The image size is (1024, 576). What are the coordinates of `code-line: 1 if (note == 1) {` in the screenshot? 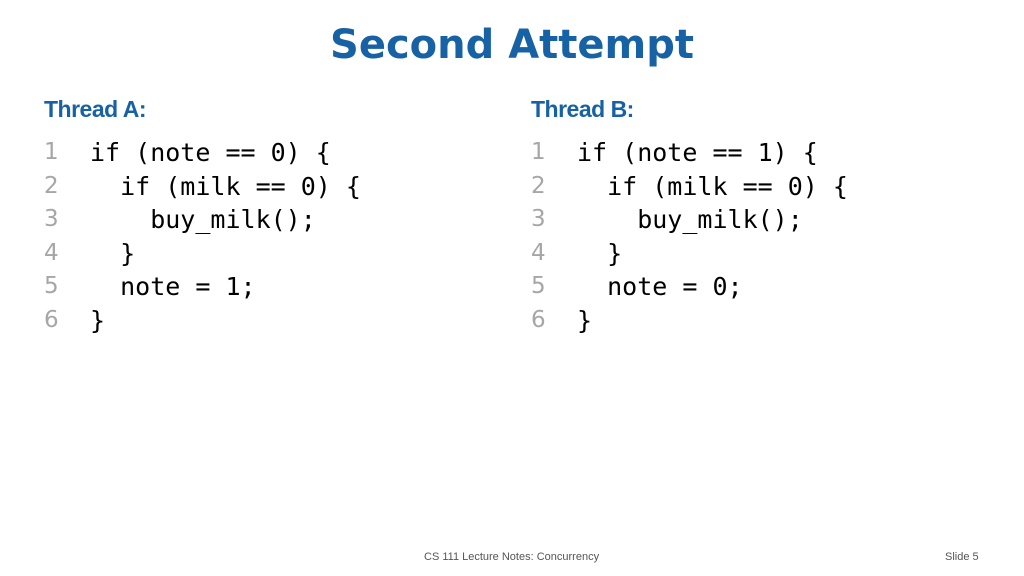 It's located at (689, 153).